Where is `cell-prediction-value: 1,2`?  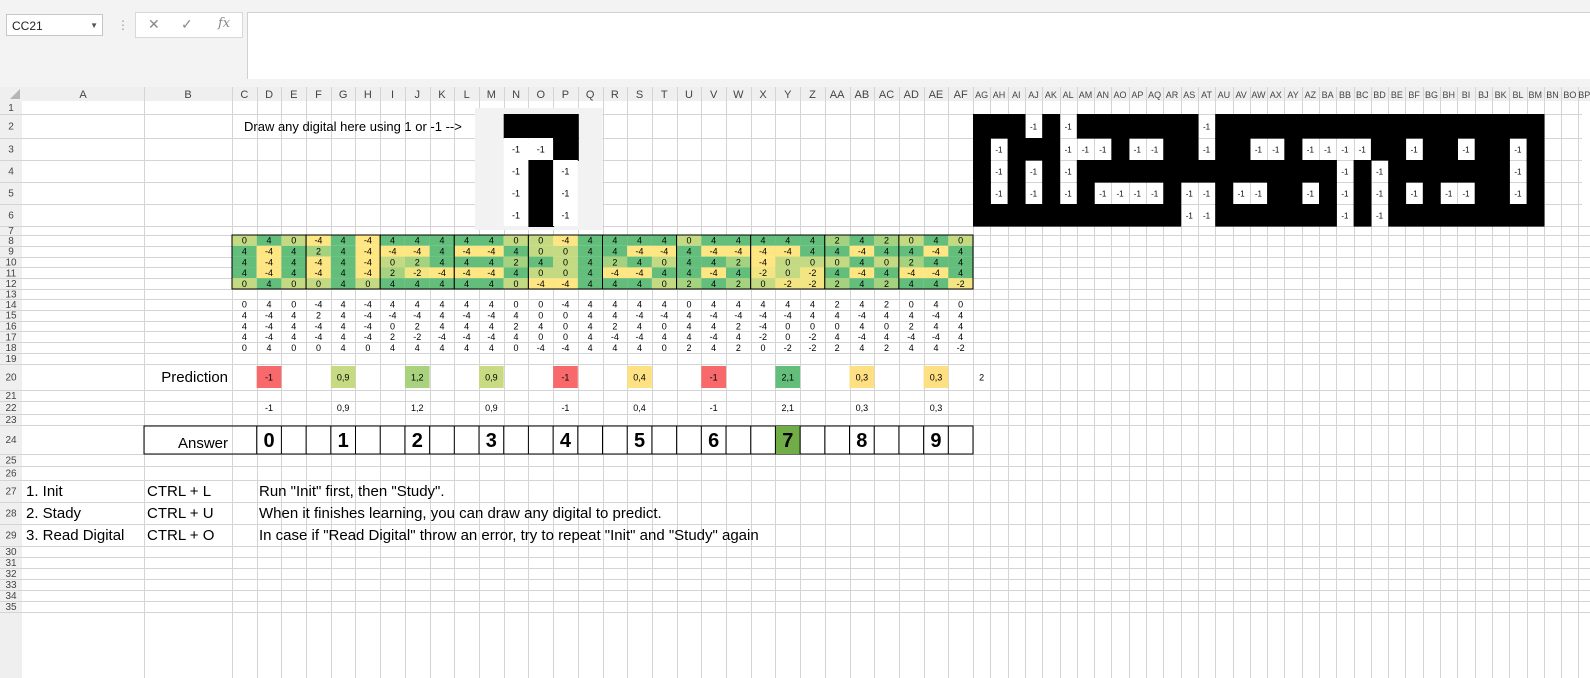 cell-prediction-value: 1,2 is located at coordinates (417, 378).